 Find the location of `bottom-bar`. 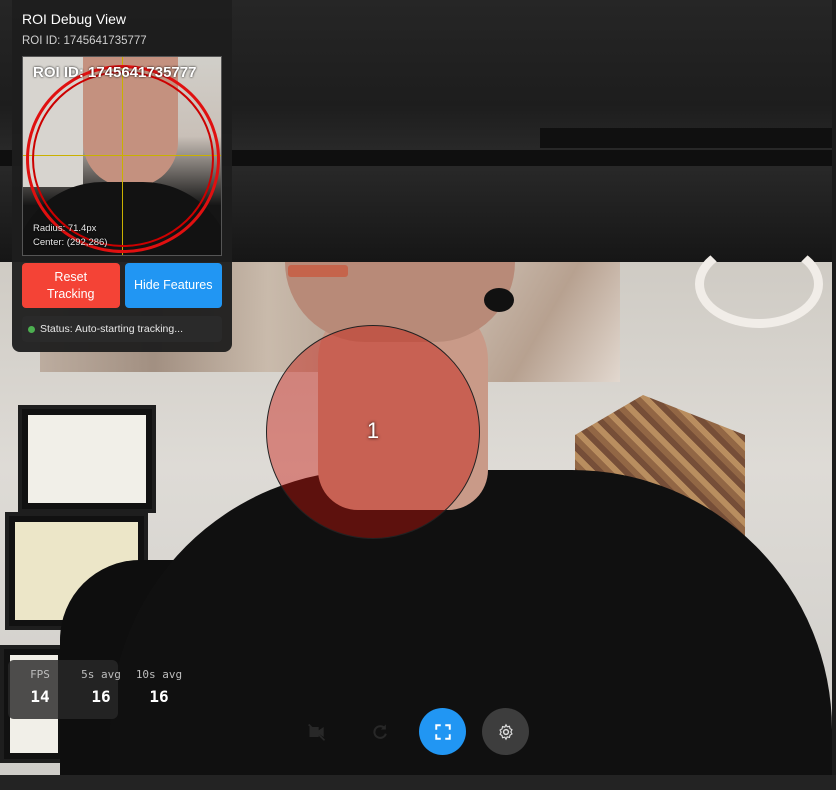

bottom-bar is located at coordinates (418, 782).